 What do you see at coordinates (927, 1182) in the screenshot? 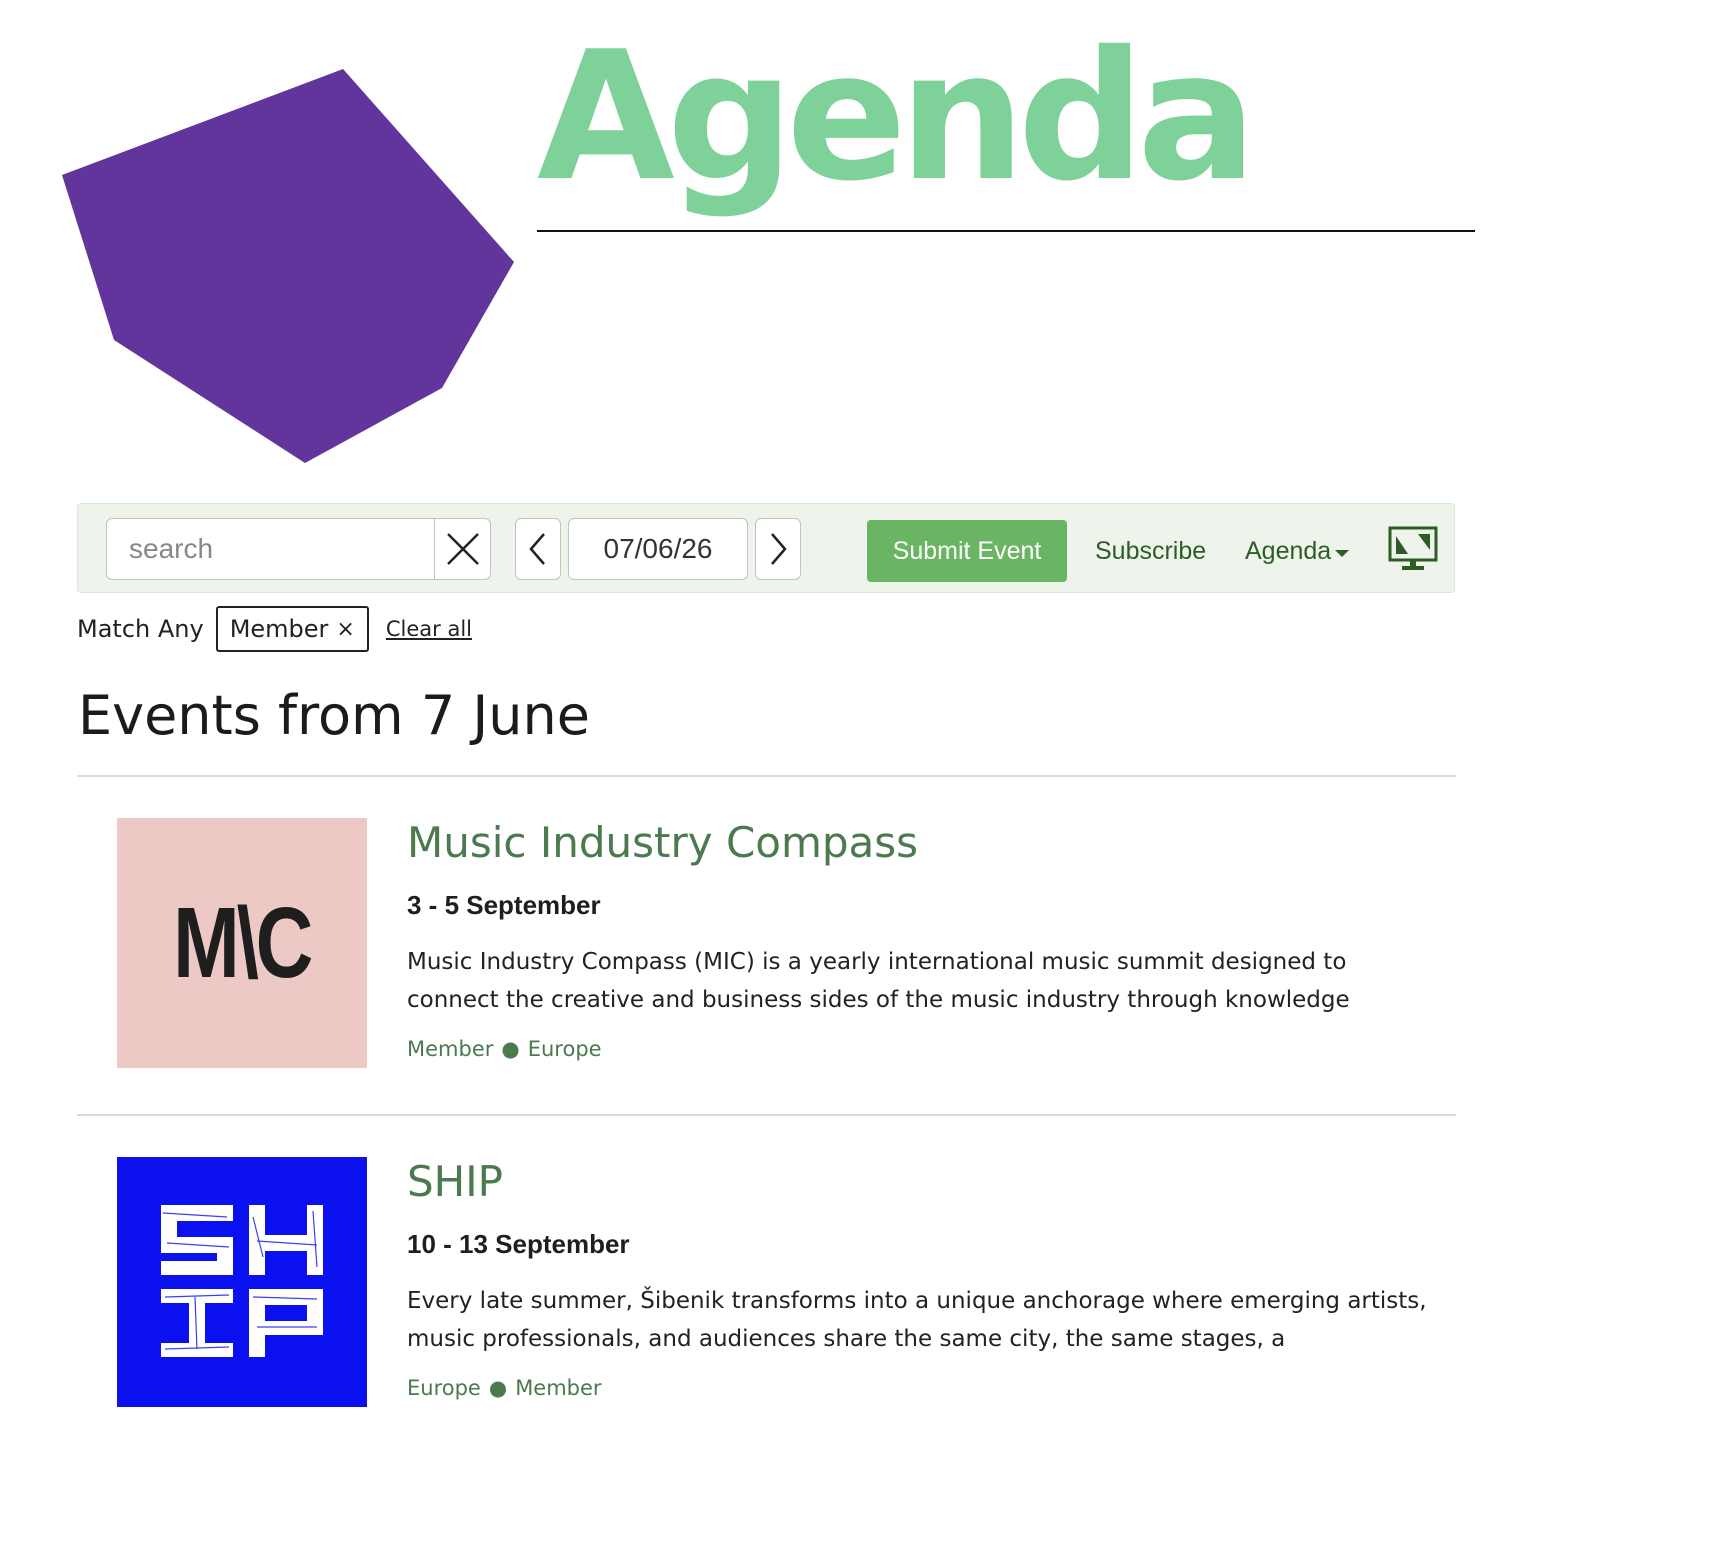
I see `event-title: SHIP` at bounding box center [927, 1182].